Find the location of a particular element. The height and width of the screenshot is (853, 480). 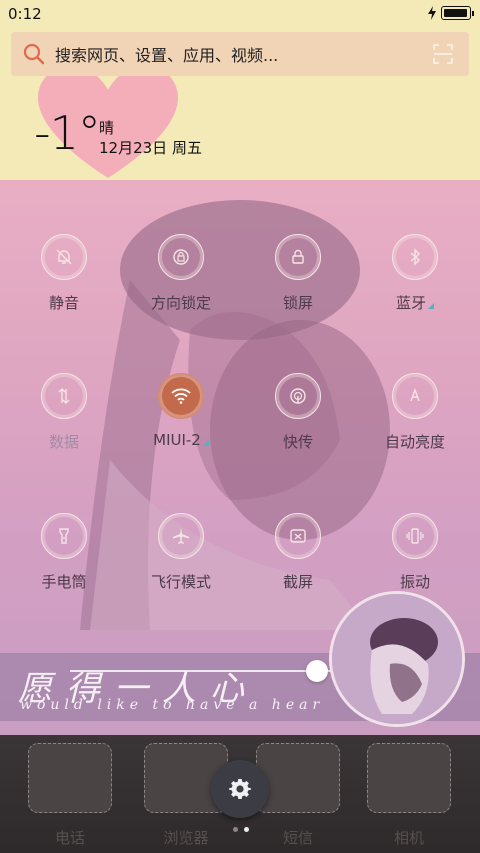

vibrate-icon is located at coordinates (415, 536).